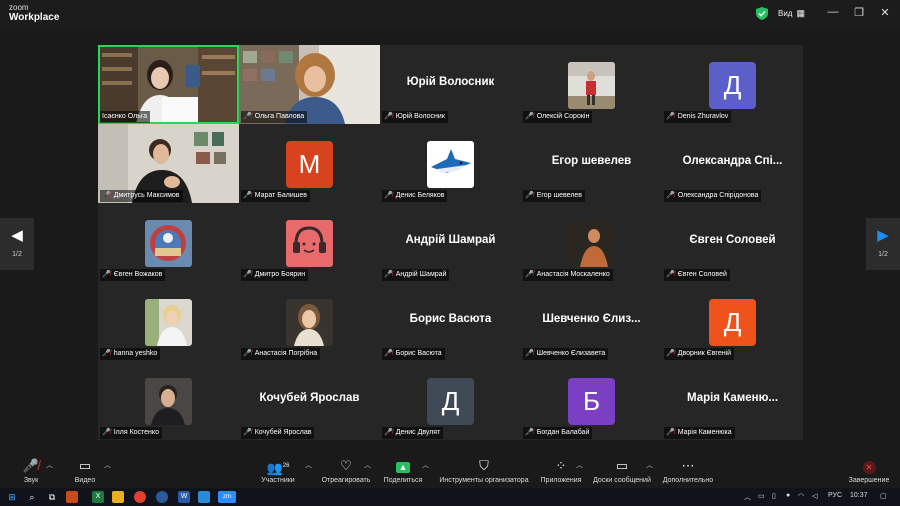 The width and height of the screenshot is (900, 506). I want to click on participant-tile: Ісаєнко Ольга, so click(168, 84).